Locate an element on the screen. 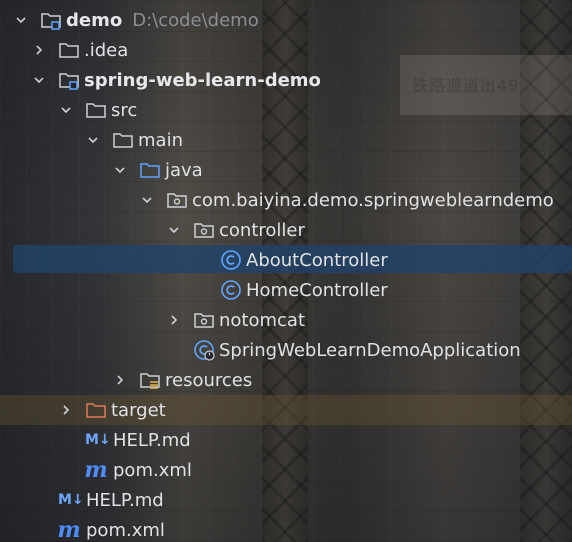 This screenshot has height=542, width=572. tree-node-label: notomcat is located at coordinates (262, 320).